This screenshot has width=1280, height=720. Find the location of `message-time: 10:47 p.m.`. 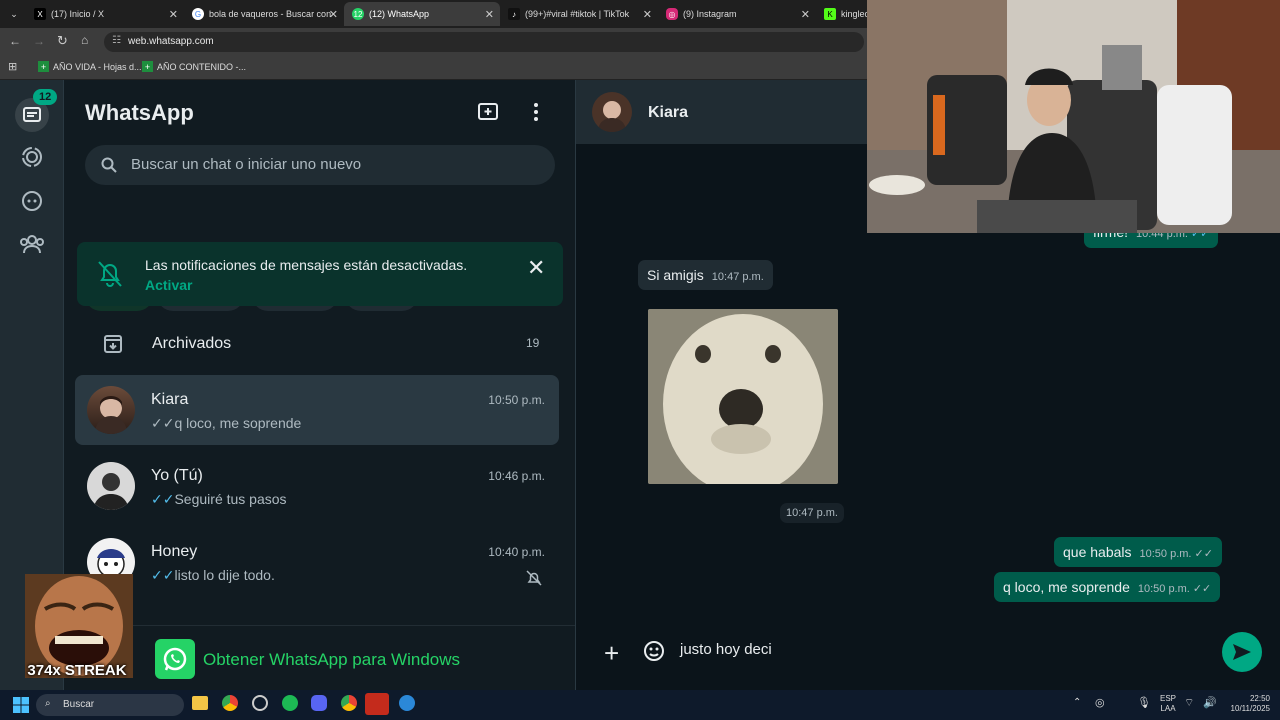

message-time: 10:47 p.m. is located at coordinates (737, 277).